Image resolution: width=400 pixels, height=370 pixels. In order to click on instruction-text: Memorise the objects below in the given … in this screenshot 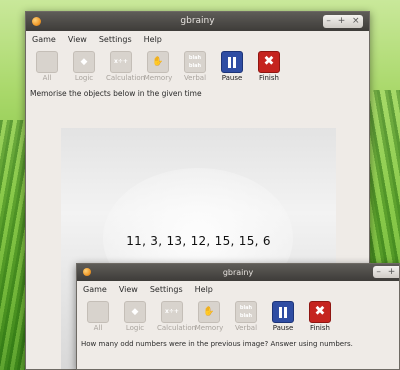, I will do `click(116, 93)`.